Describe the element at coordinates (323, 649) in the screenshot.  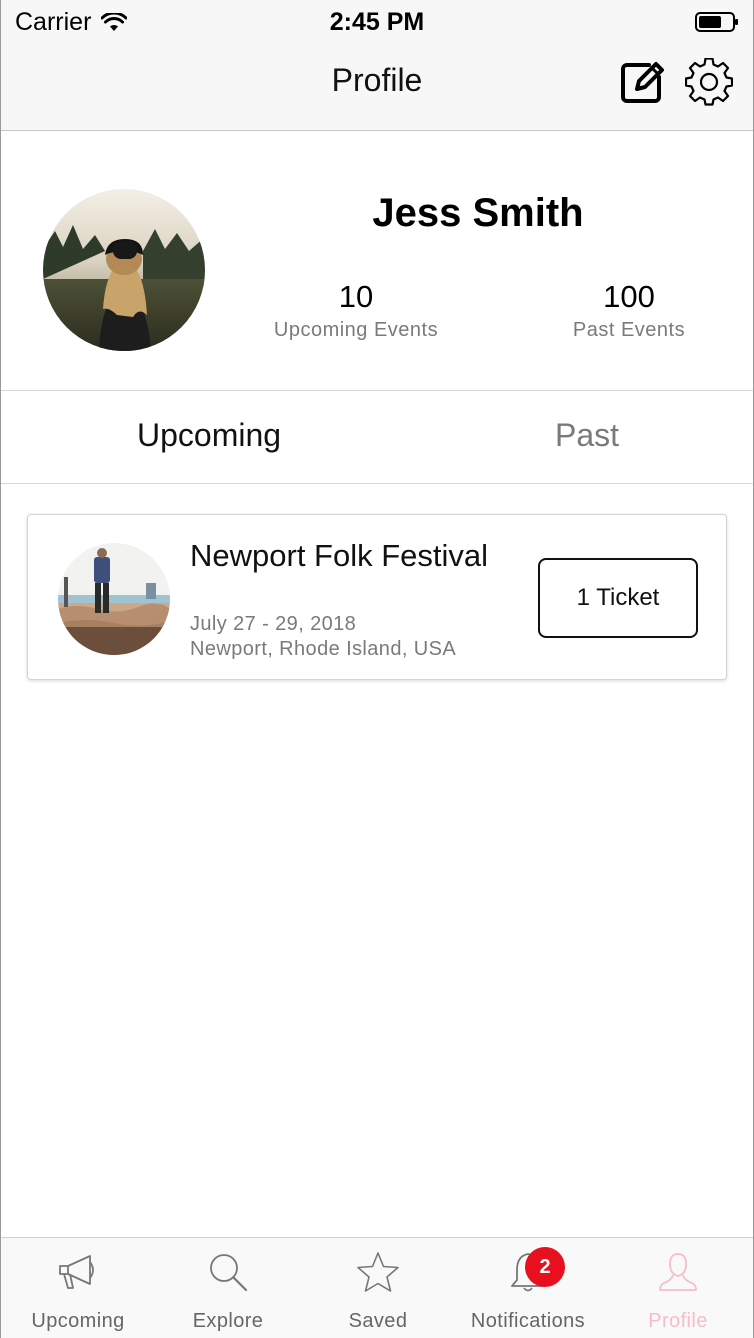
I see `event-location: Newport, Rhode Island, USA` at that location.